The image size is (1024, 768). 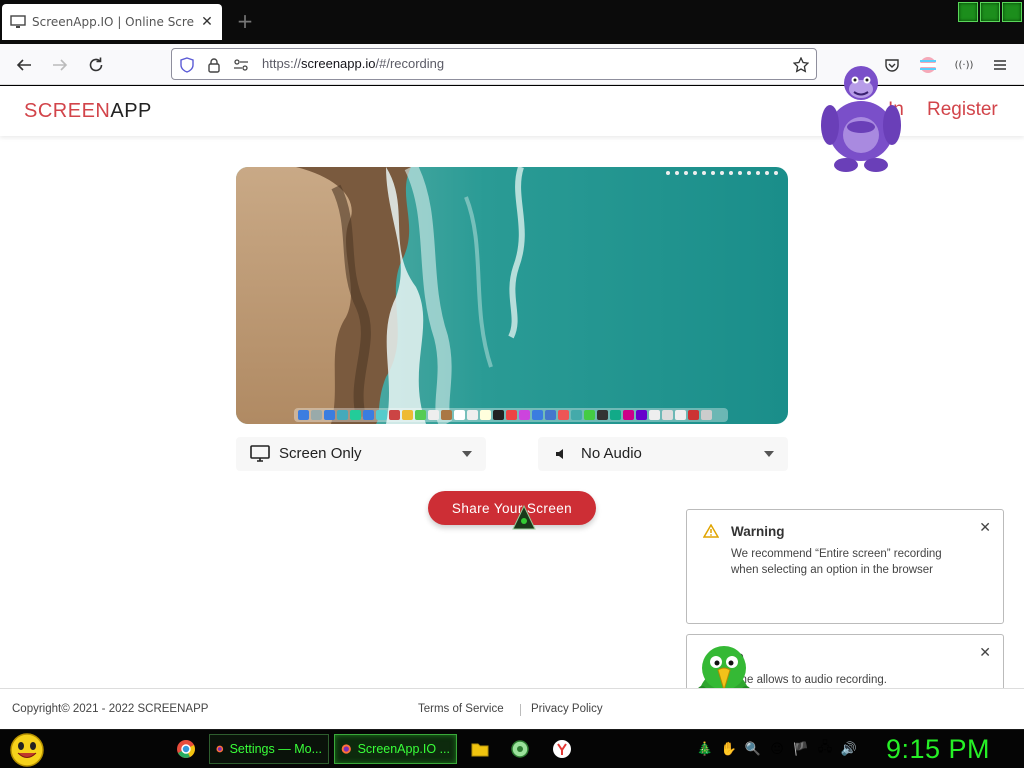 I want to click on address-bar: https://screenapp.io/#/recording, so click(x=494, y=64).